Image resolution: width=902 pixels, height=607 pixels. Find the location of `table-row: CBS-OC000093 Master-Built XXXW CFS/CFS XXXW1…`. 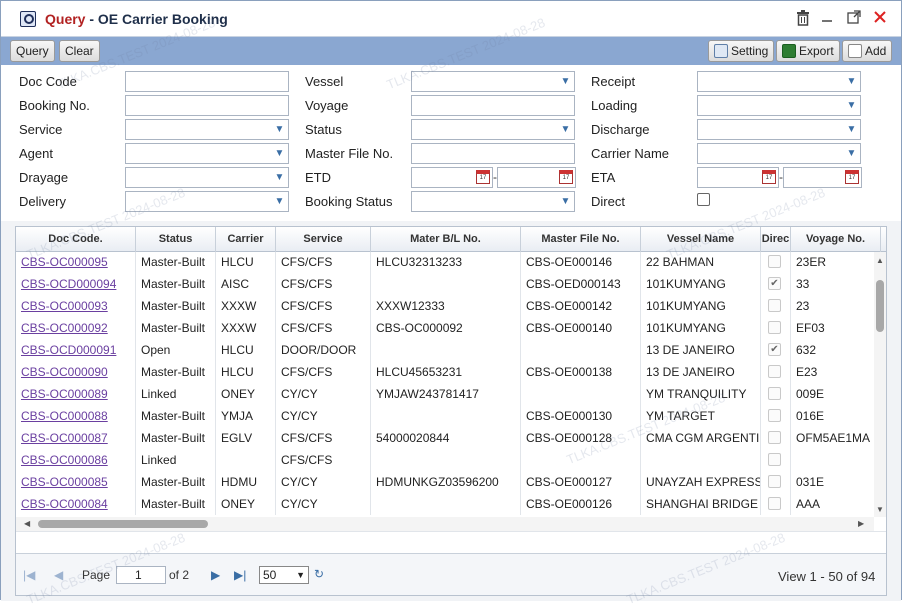

table-row: CBS-OC000093 Master-Built XXXW CFS/CFS XXXW1… is located at coordinates (445, 306).